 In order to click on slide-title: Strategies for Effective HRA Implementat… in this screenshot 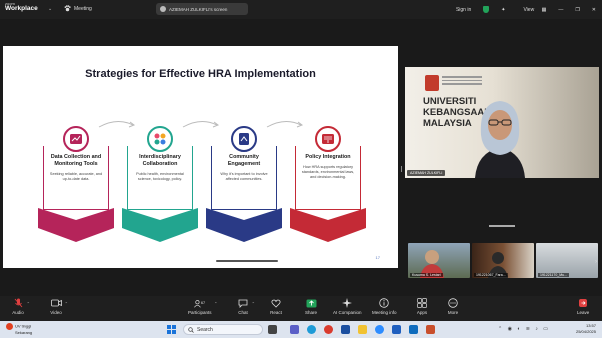, I will do `click(200, 74)`.